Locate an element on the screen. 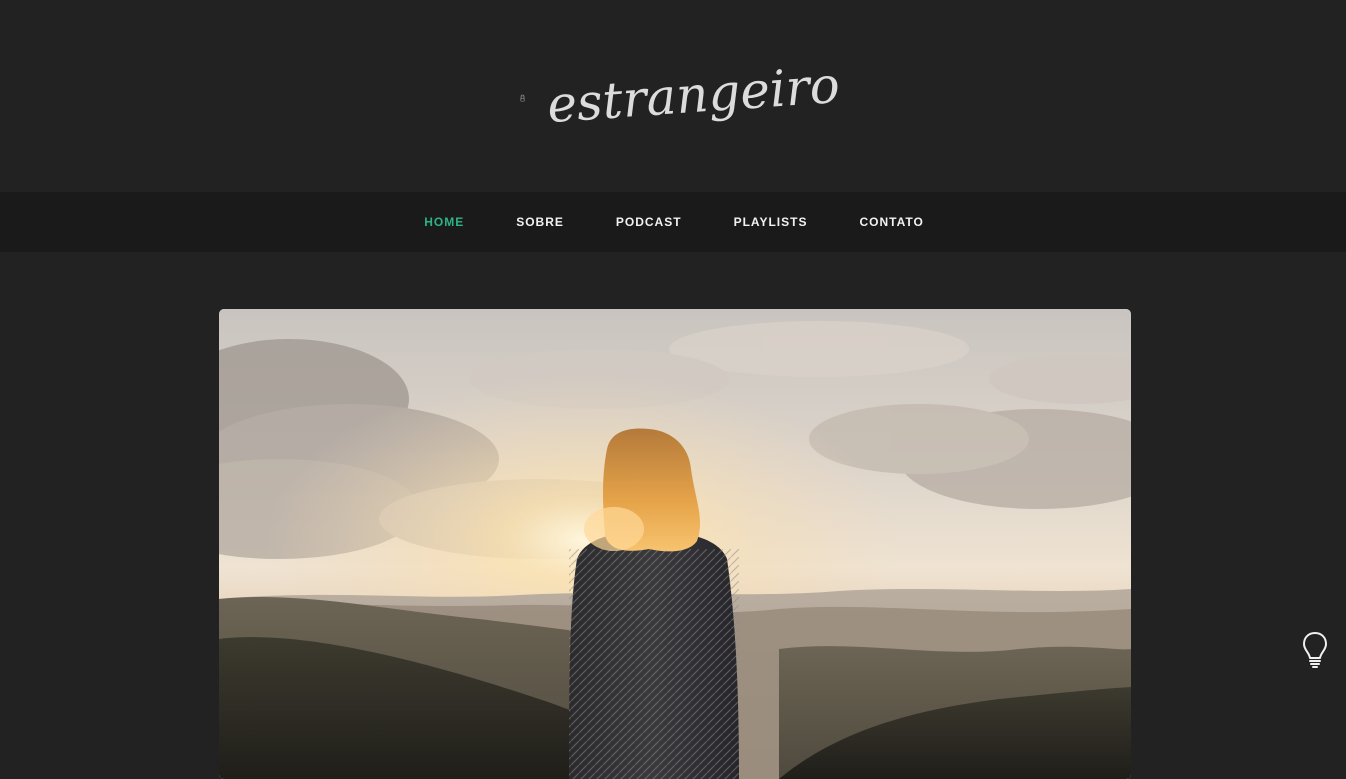 Image resolution: width=1346 pixels, height=779 pixels. lightbulb-icon is located at coordinates (1315, 650).